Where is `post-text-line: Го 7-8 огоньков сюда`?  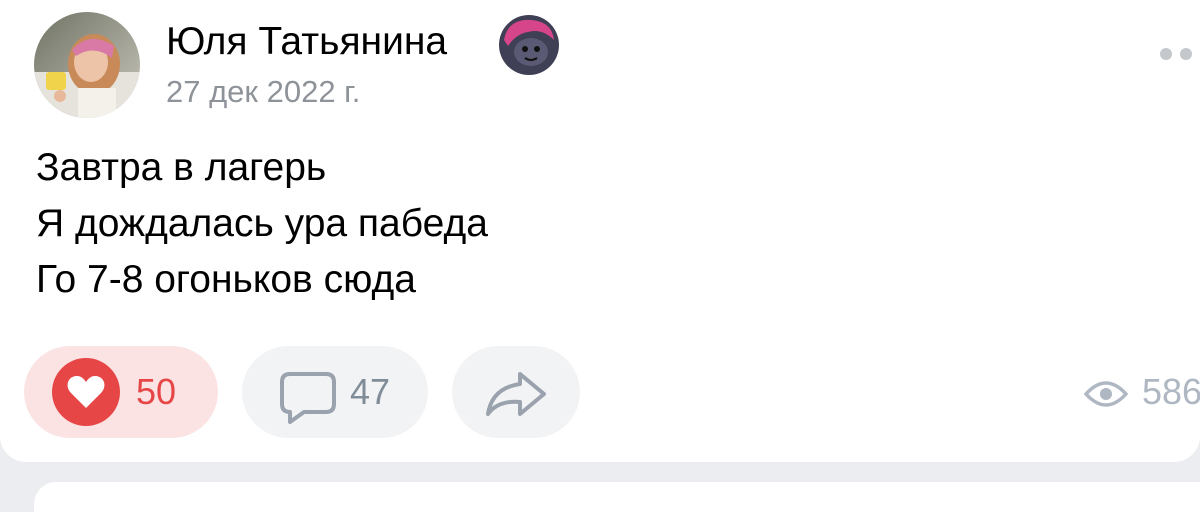 post-text-line: Го 7-8 огоньков сюда is located at coordinates (226, 279).